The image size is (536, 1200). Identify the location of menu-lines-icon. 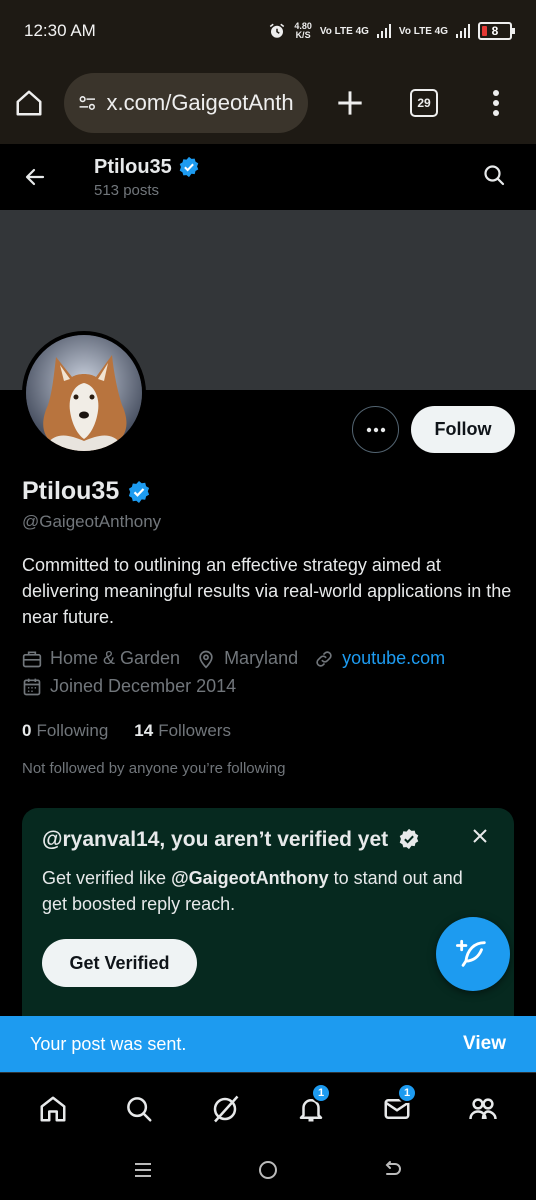
(142, 1169).